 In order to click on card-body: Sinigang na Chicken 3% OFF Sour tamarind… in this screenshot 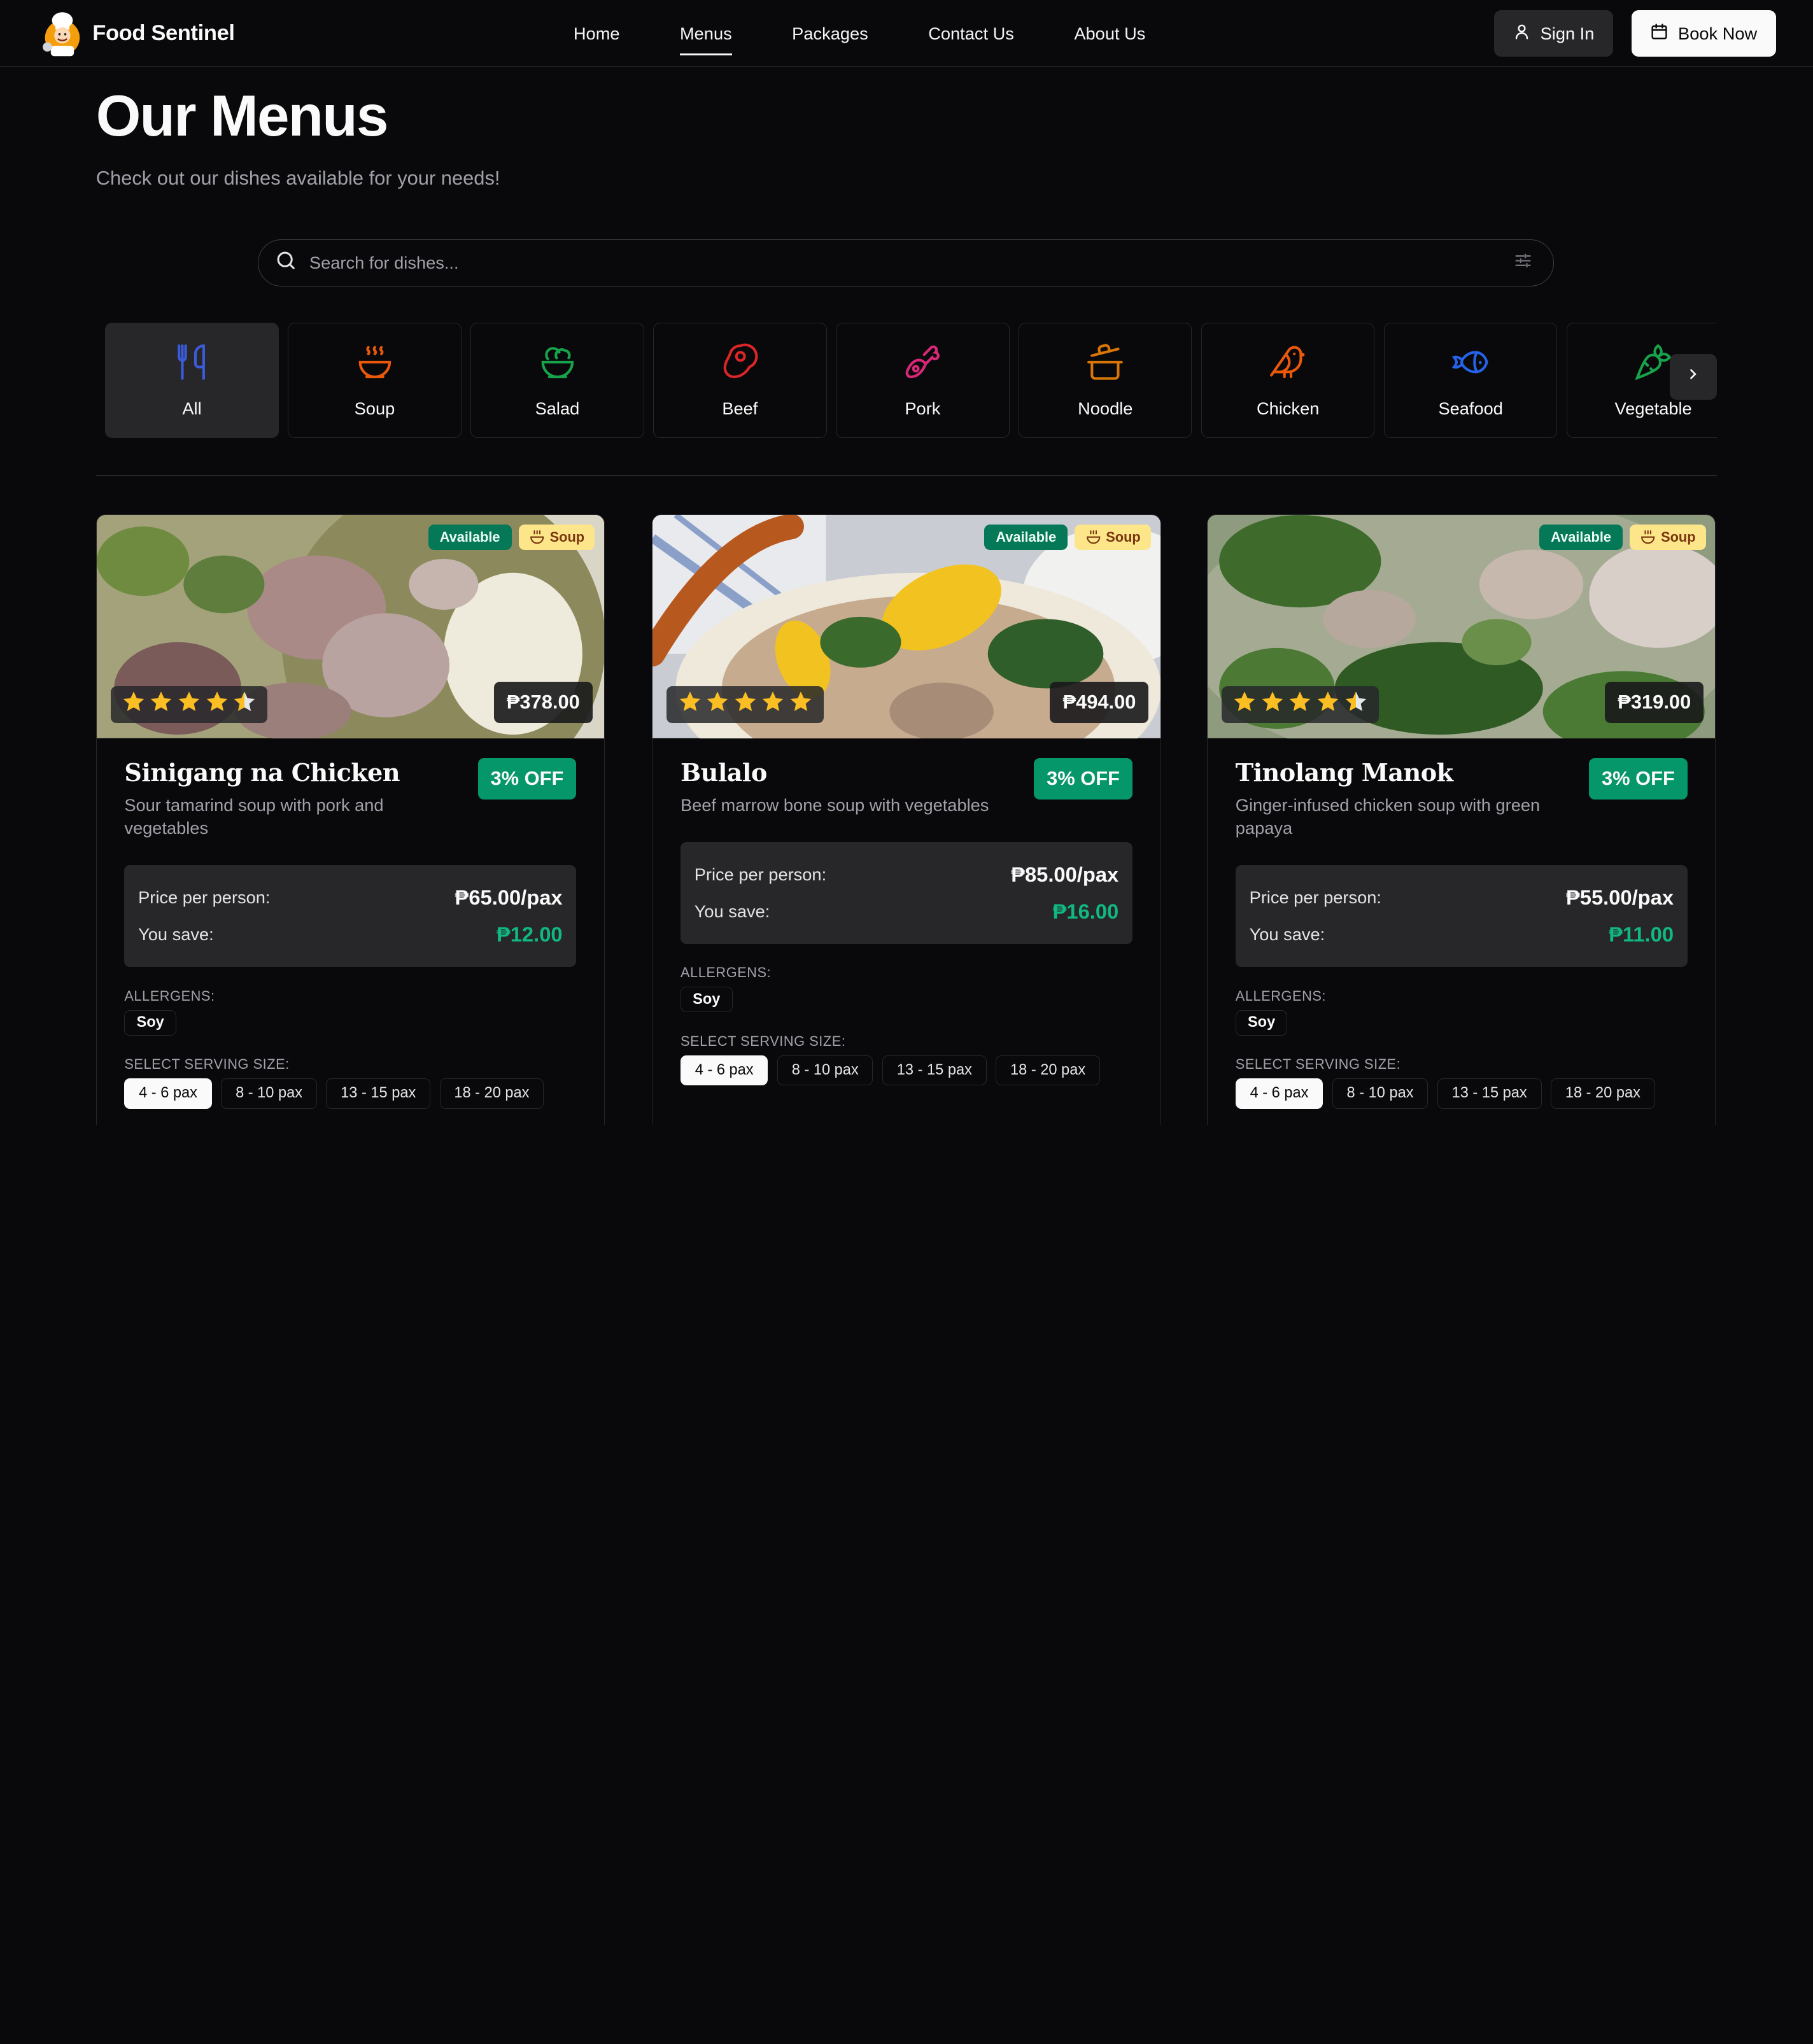, I will do `click(350, 924)`.